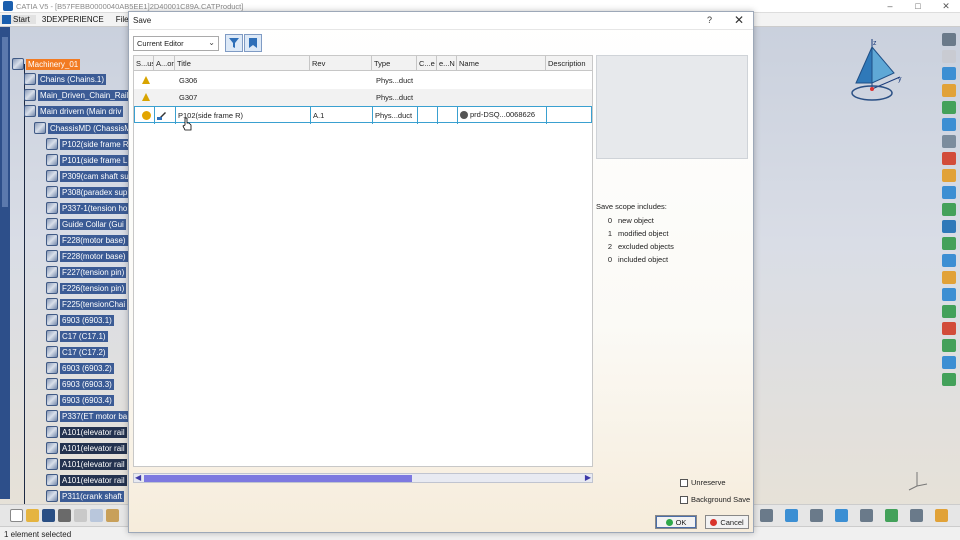 The width and height of the screenshot is (960, 540). Describe the element at coordinates (73, 19) in the screenshot. I see `menu-3dexperience: 3DEXPERIENCE` at that location.